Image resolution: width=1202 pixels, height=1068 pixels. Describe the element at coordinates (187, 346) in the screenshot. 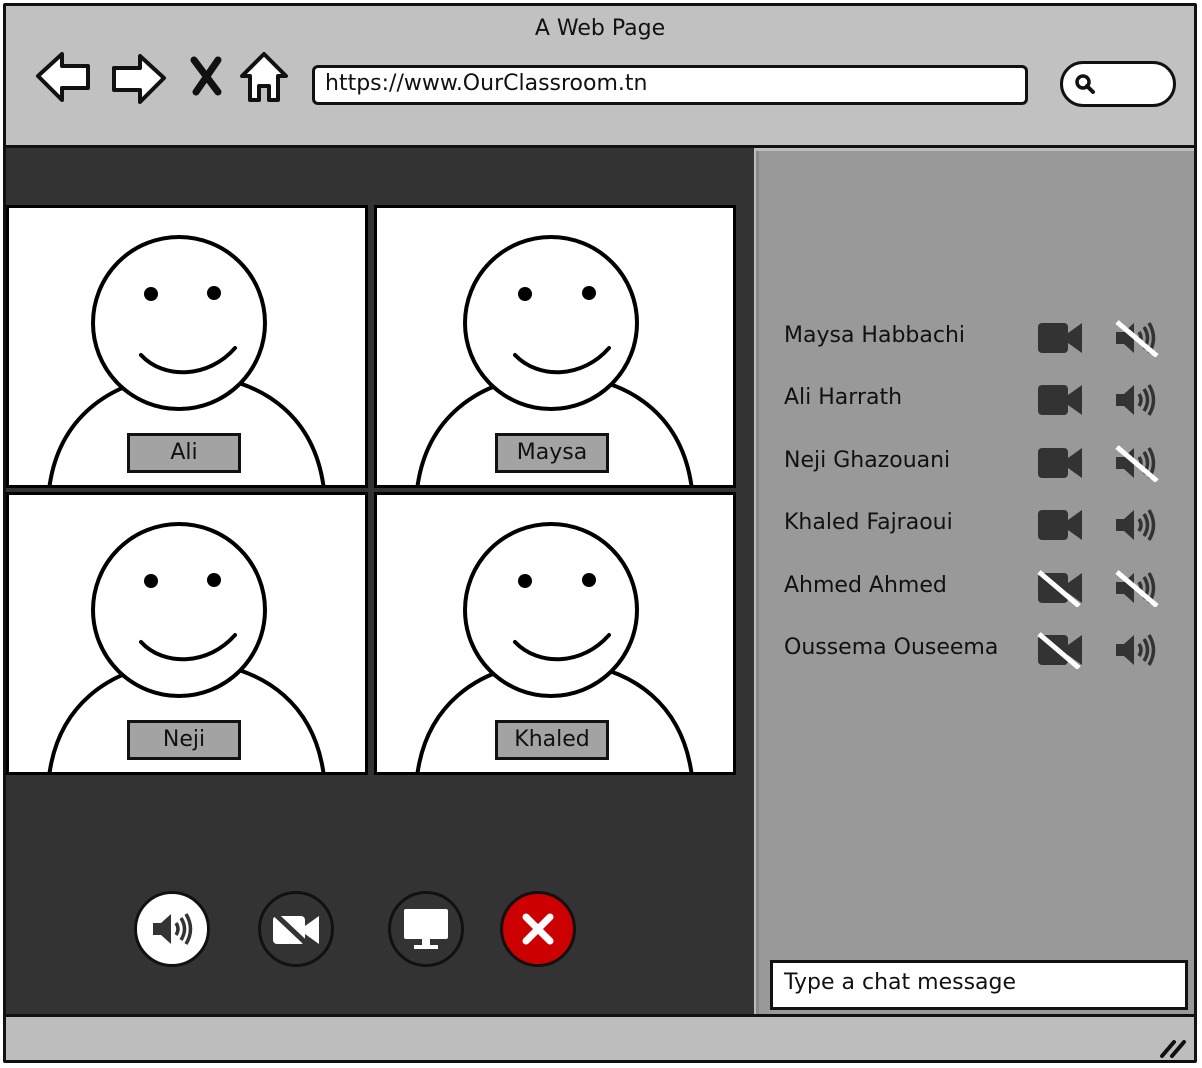

I see `video-tile-ali: Ali` at that location.